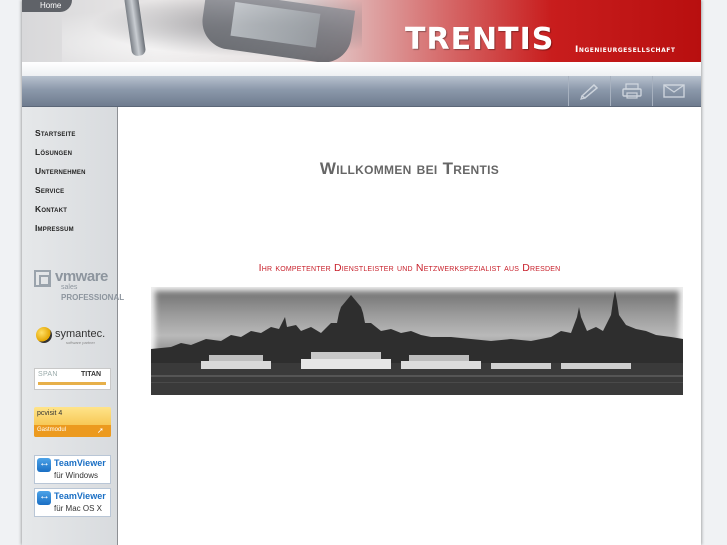  I want to click on brand-subtitle: Ingenieurgesellschaft, so click(625, 50).